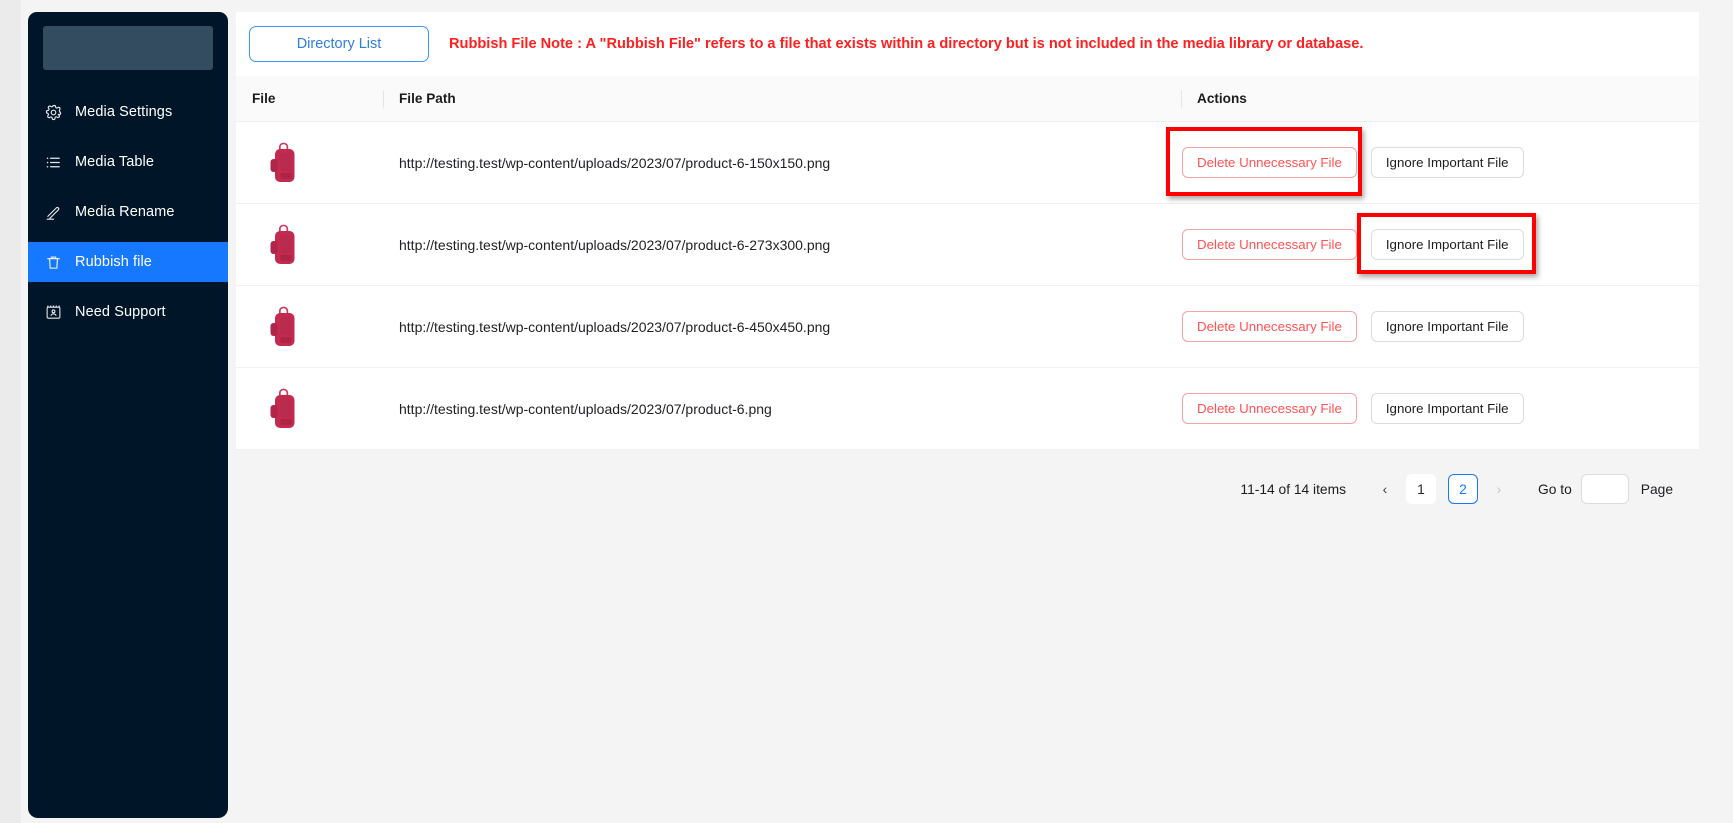  Describe the element at coordinates (339, 44) in the screenshot. I see `directory-list-button: Directory List` at that location.